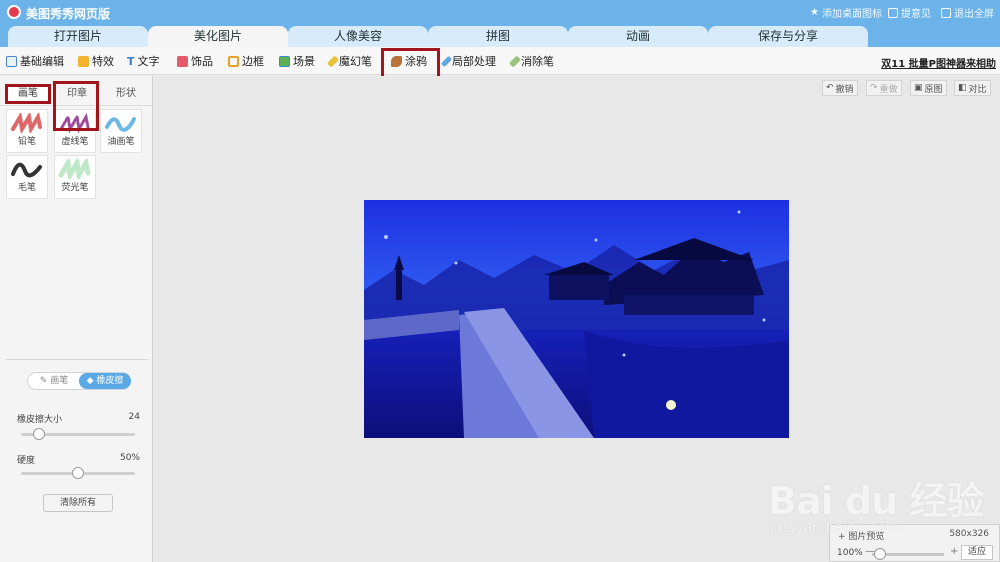 The height and width of the screenshot is (562, 1000). I want to click on magic-wand-icon, so click(83, 61).